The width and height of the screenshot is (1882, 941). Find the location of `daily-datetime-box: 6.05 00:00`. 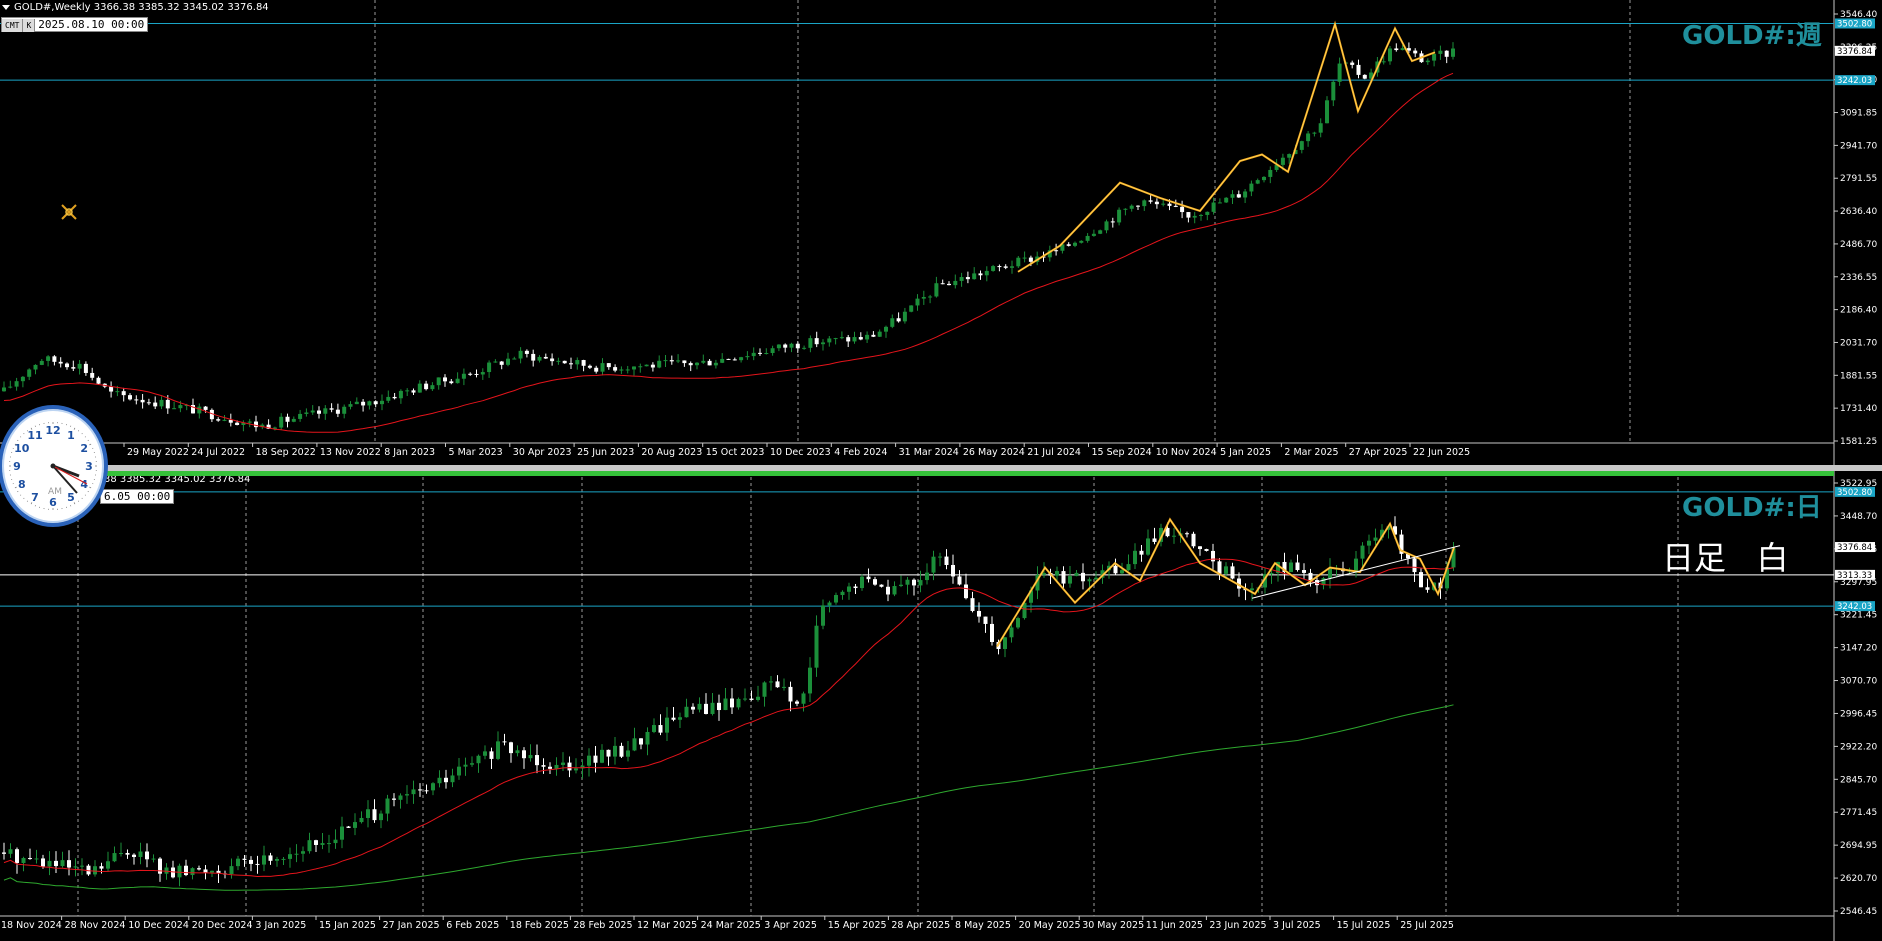

daily-datetime-box: 6.05 00:00 is located at coordinates (137, 496).